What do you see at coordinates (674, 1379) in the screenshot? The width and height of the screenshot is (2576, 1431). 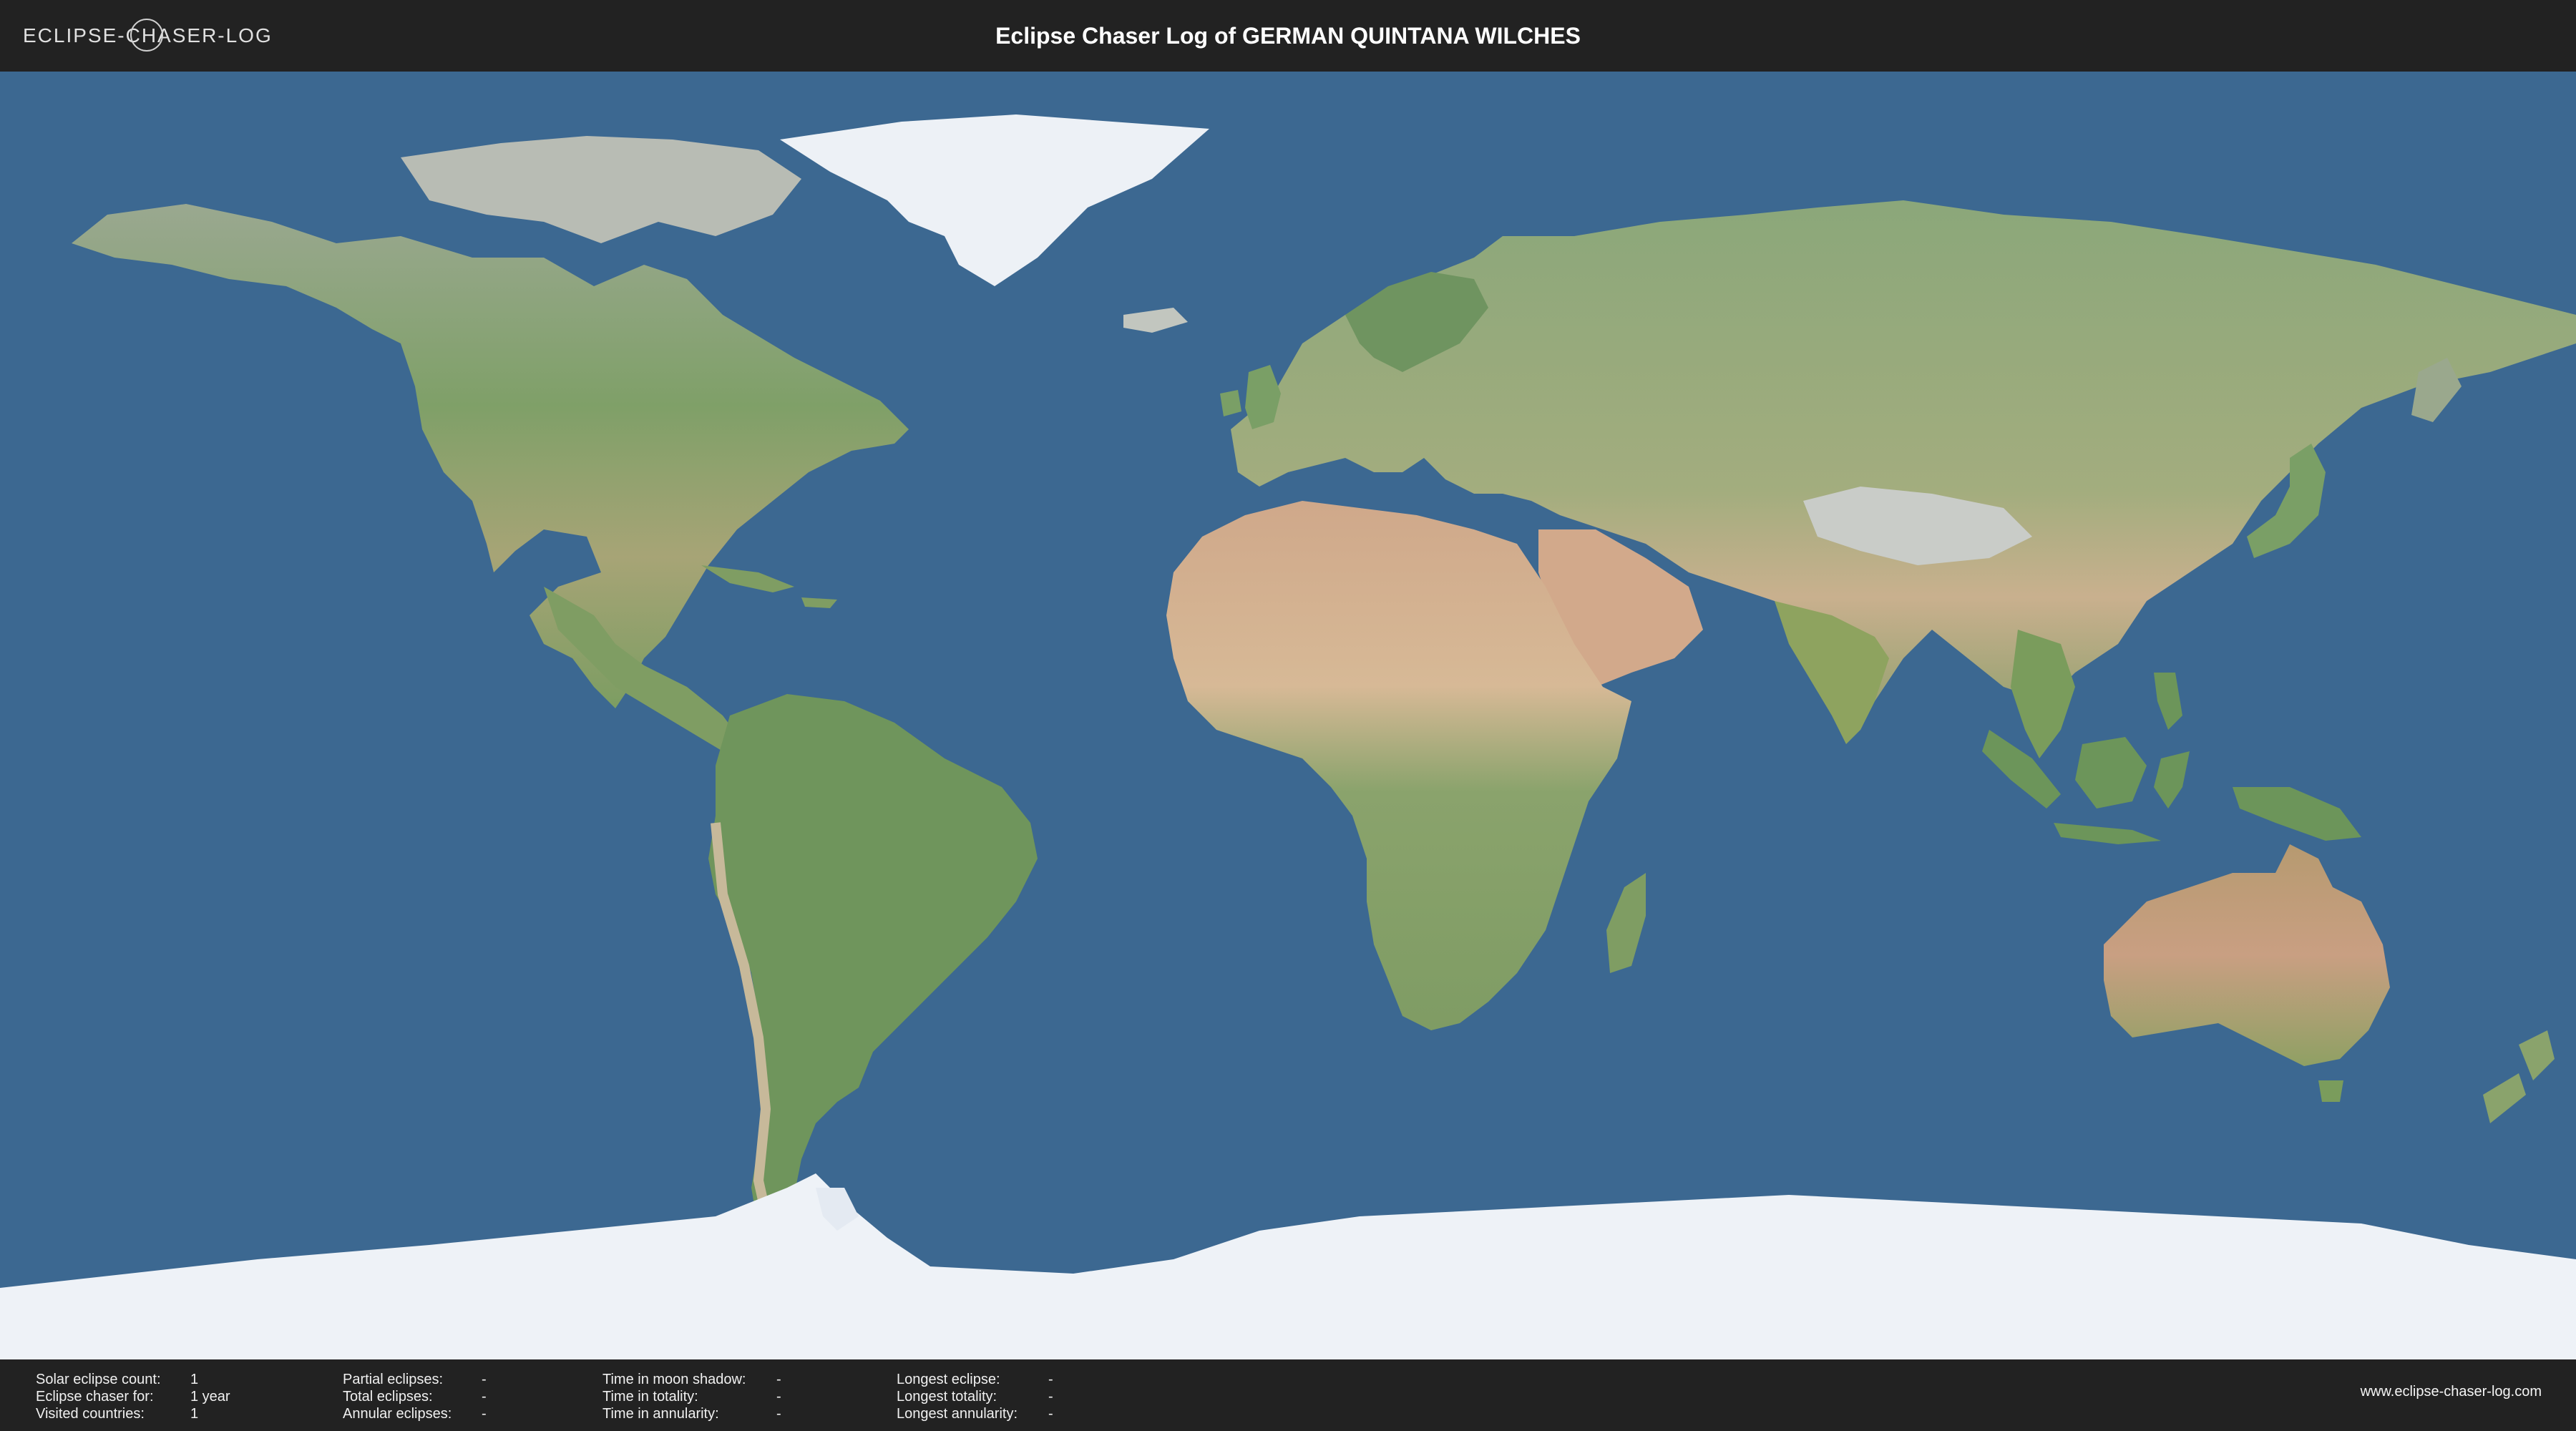 I see `stat-label: Time in moon shadow:` at bounding box center [674, 1379].